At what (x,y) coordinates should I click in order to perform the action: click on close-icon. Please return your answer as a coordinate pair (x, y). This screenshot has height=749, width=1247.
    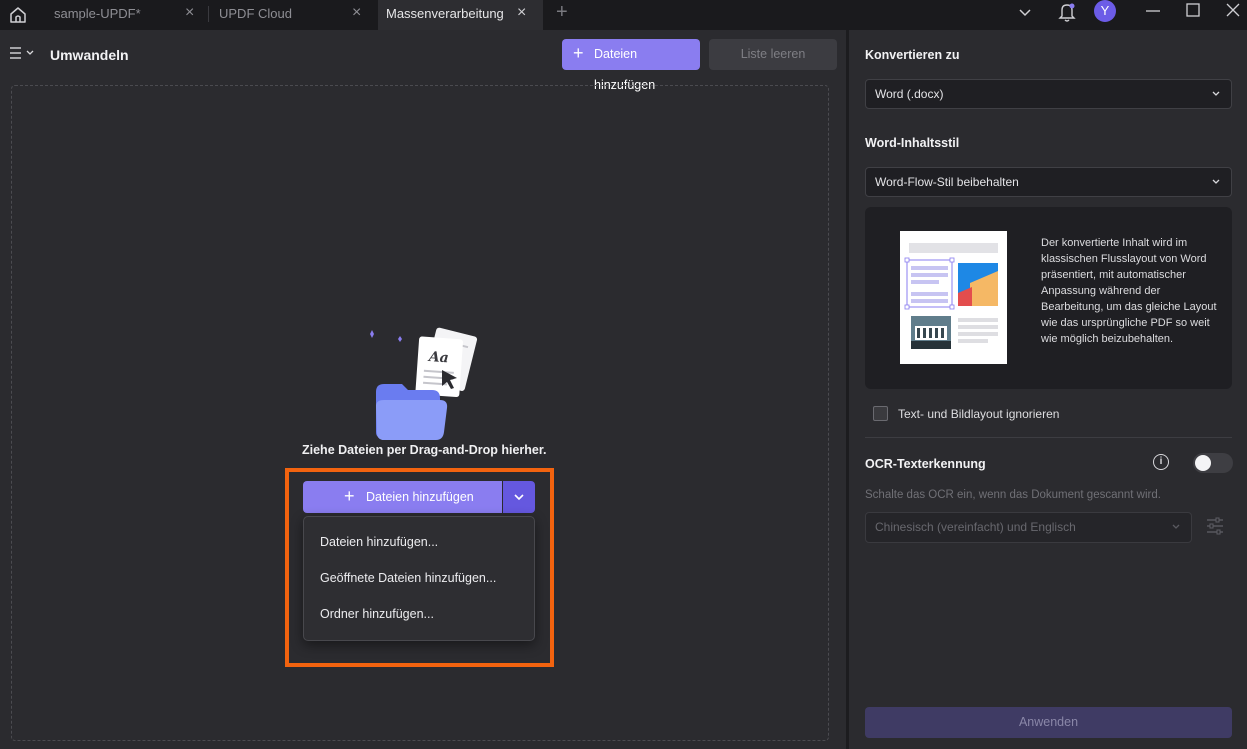
    Looking at the image, I should click on (1233, 10).